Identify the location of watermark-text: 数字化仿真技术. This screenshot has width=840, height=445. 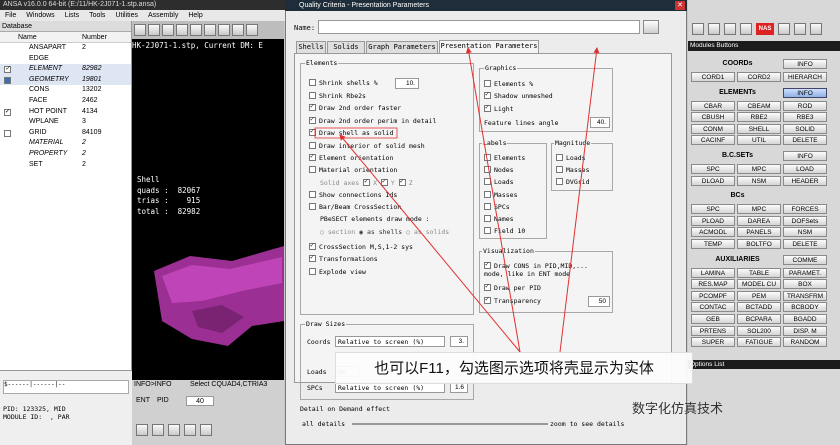
(678, 408).